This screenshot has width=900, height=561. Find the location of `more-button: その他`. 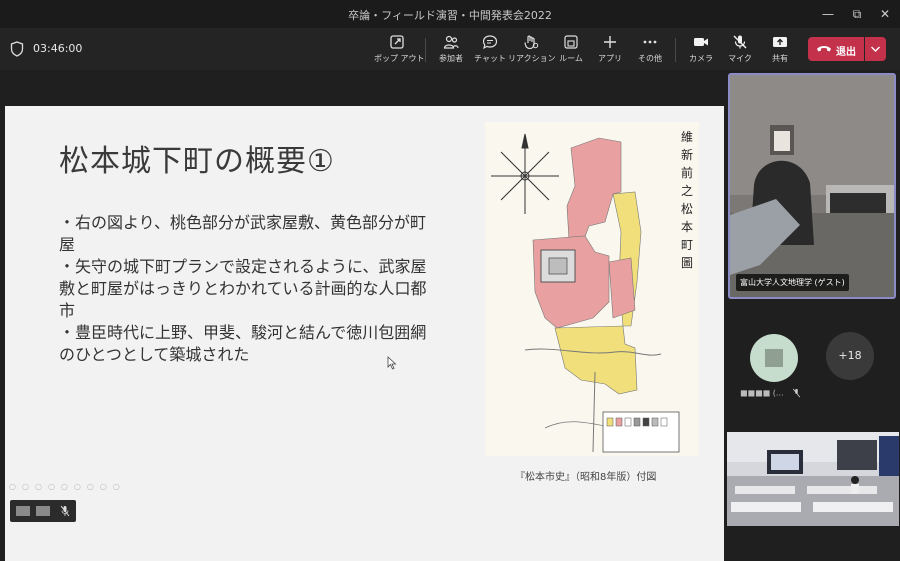

more-button: その他 is located at coordinates (650, 50).